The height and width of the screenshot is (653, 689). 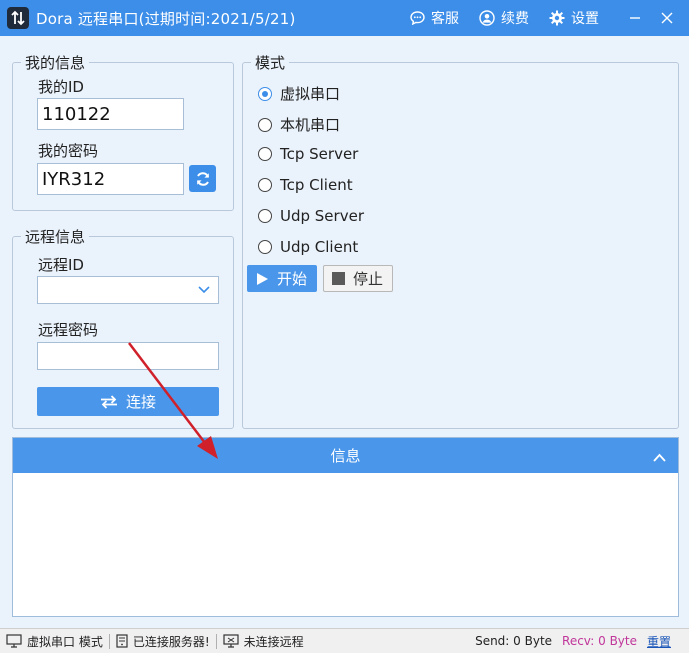 What do you see at coordinates (128, 290) in the screenshot?
I see `remote-id-combobox` at bounding box center [128, 290].